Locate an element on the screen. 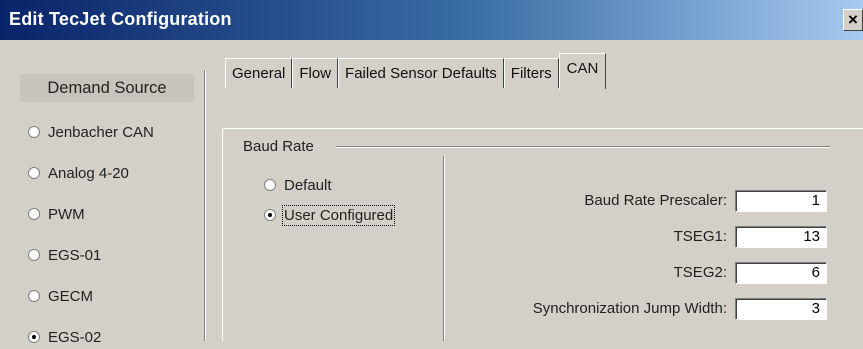 Image resolution: width=863 pixels, height=349 pixels. radio-label: Jenbacher CAN is located at coordinates (101, 132).